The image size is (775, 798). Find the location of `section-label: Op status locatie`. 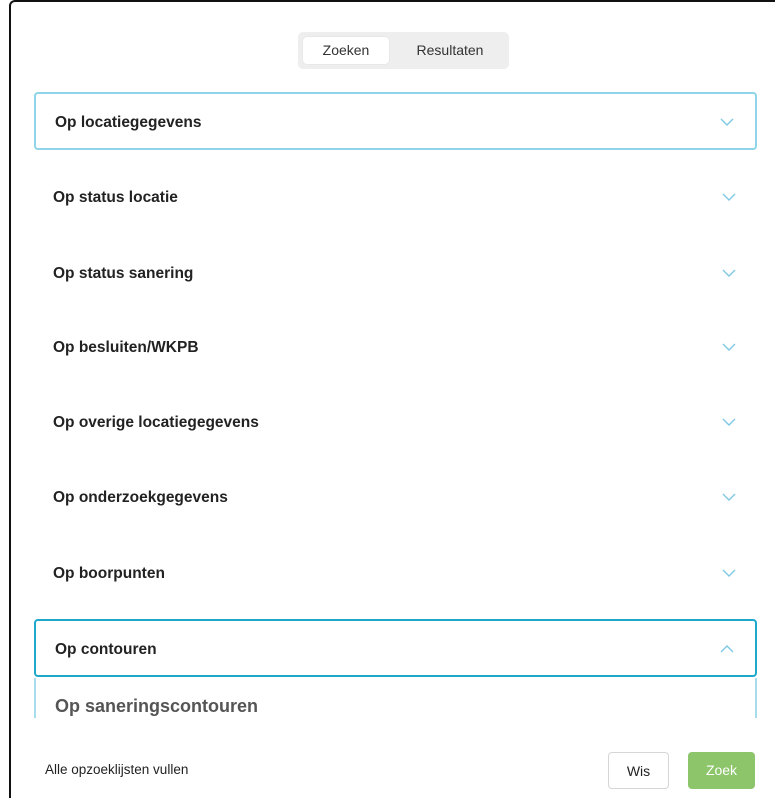

section-label: Op status locatie is located at coordinates (115, 197).